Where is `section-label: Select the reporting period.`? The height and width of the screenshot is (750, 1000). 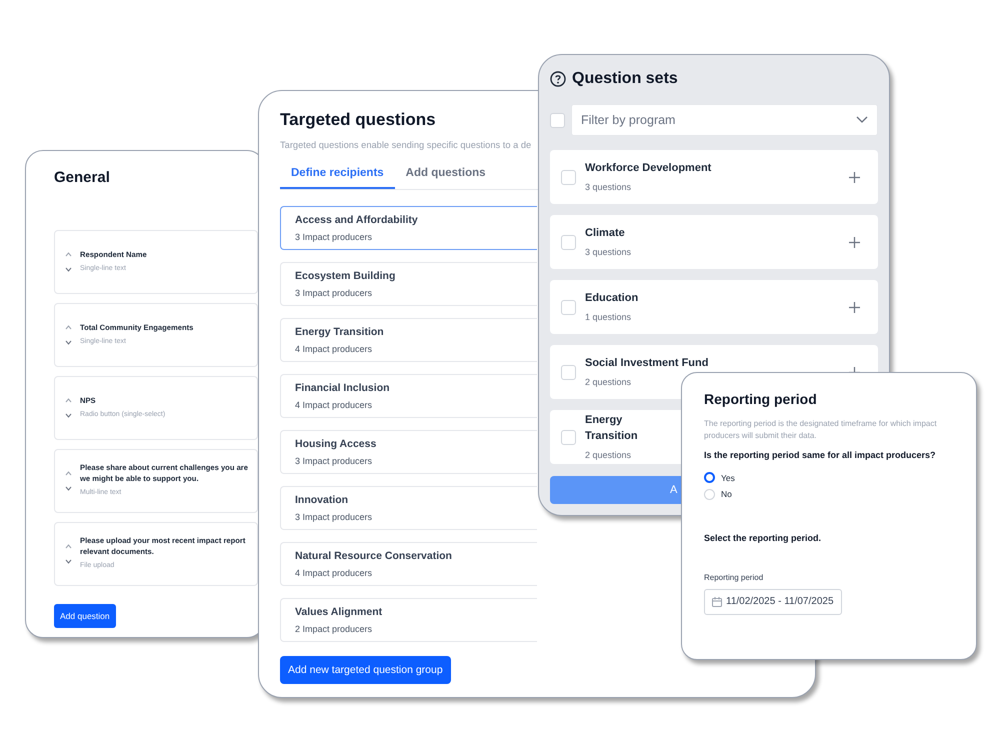 section-label: Select the reporting period. is located at coordinates (763, 538).